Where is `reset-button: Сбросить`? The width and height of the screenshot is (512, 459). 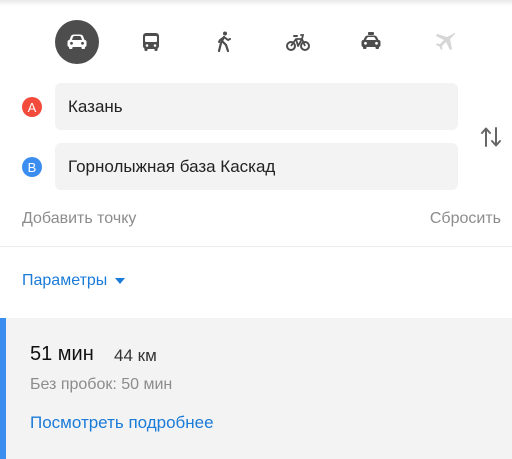
reset-button: Сбросить is located at coordinates (465, 219).